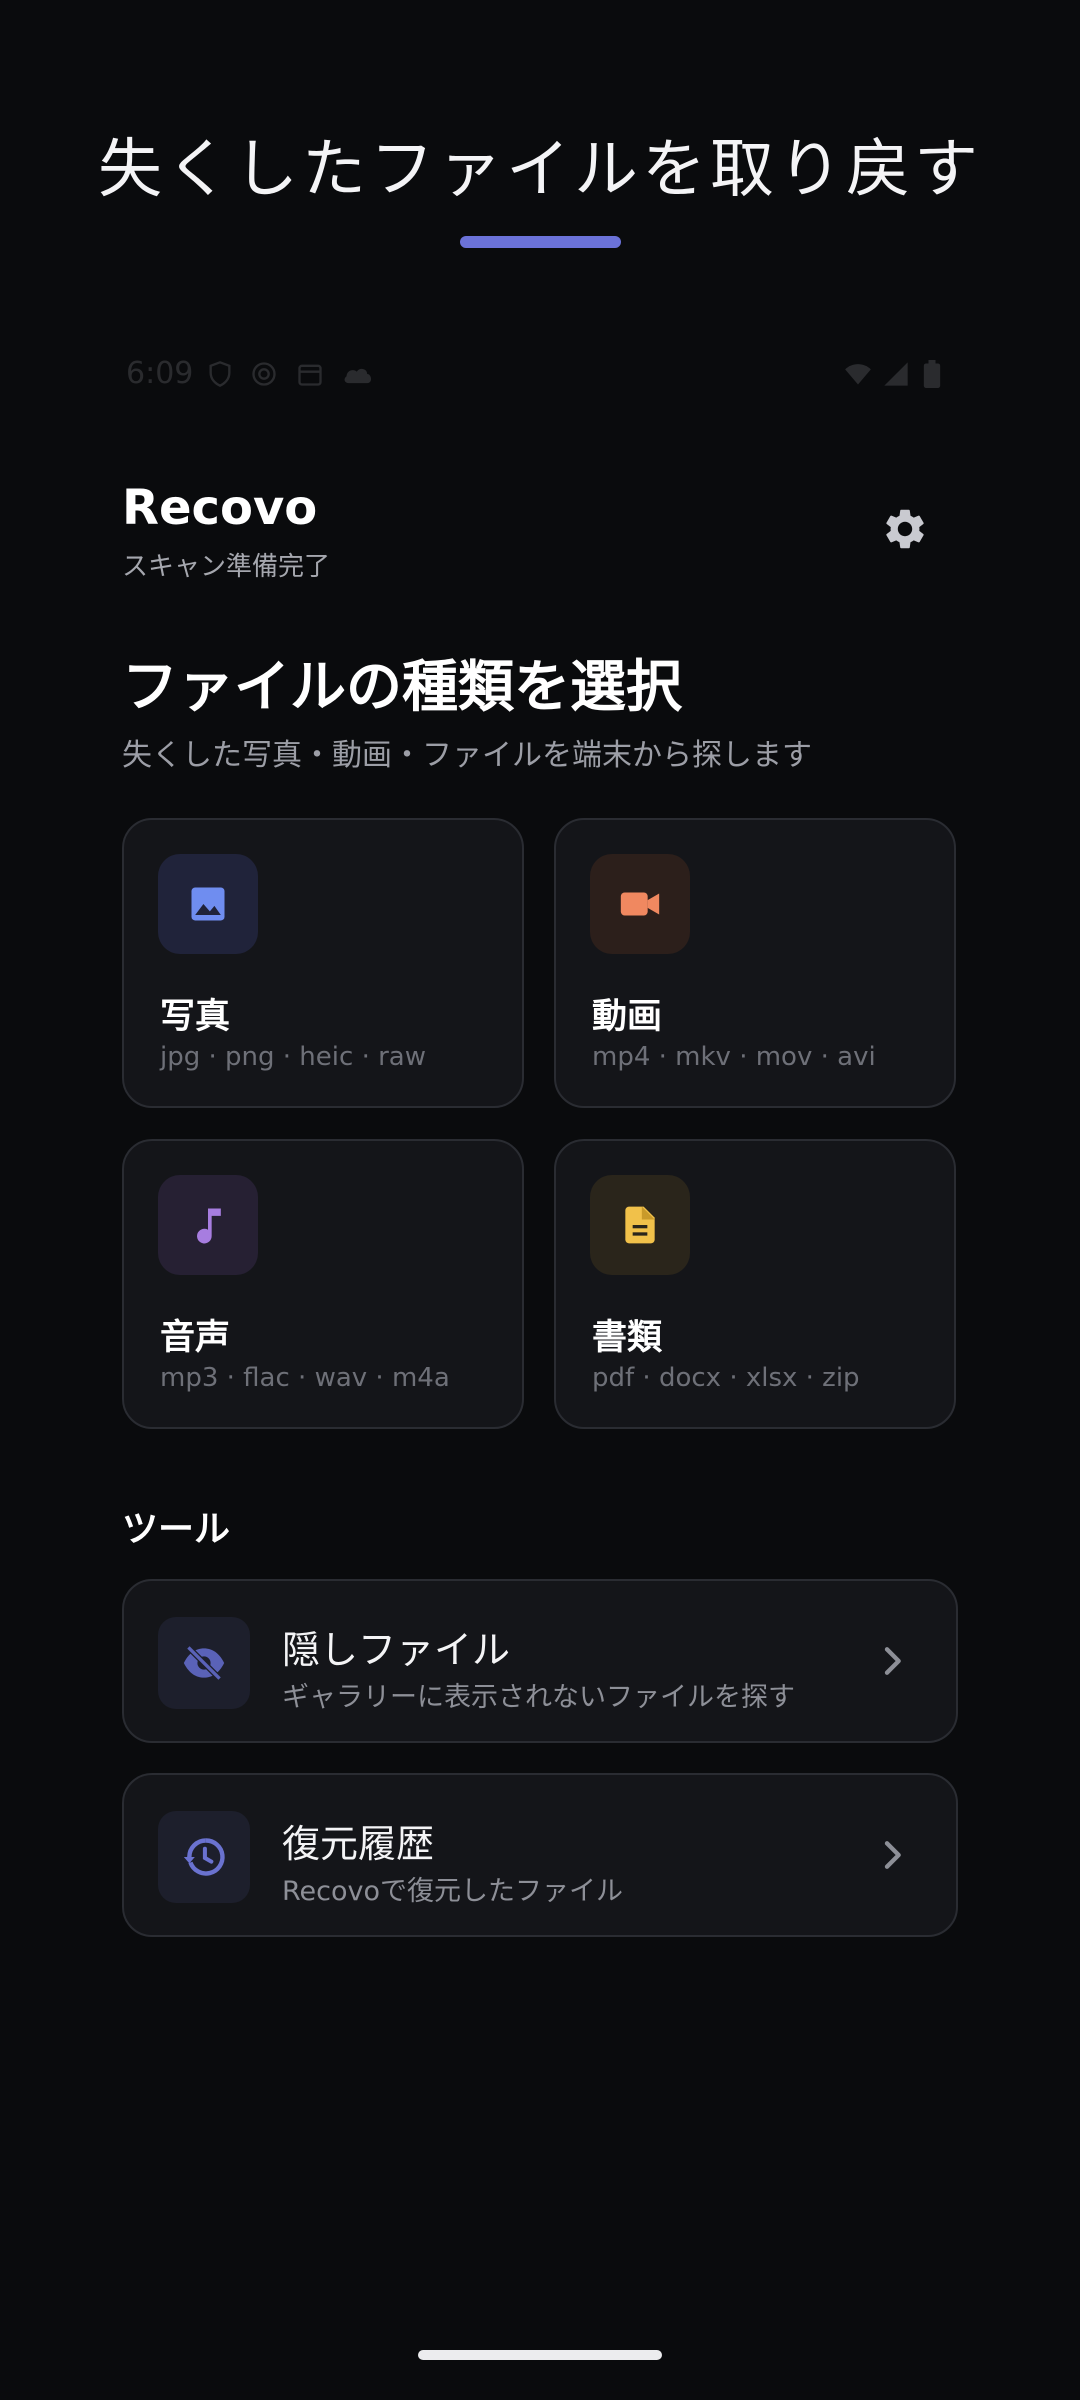 The image size is (1080, 2400). I want to click on at-sign-icon, so click(264, 376).